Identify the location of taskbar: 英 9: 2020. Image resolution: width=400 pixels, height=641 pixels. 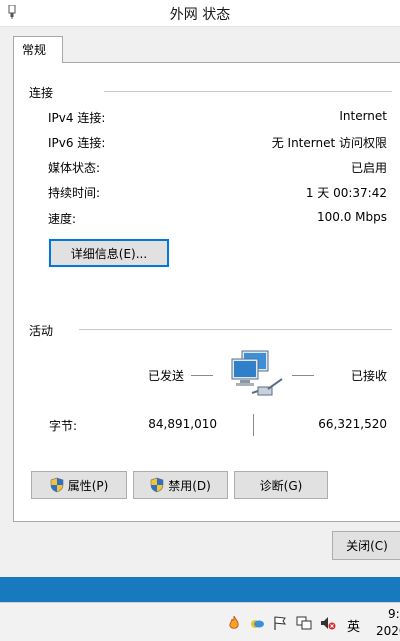
(200, 621).